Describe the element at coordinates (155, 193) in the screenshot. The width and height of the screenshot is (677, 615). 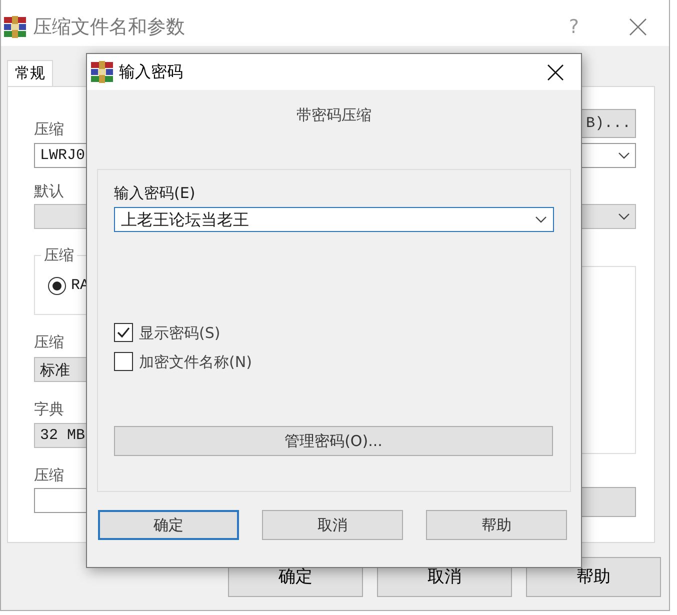
I see `field-label: 输入密码(E)` at that location.